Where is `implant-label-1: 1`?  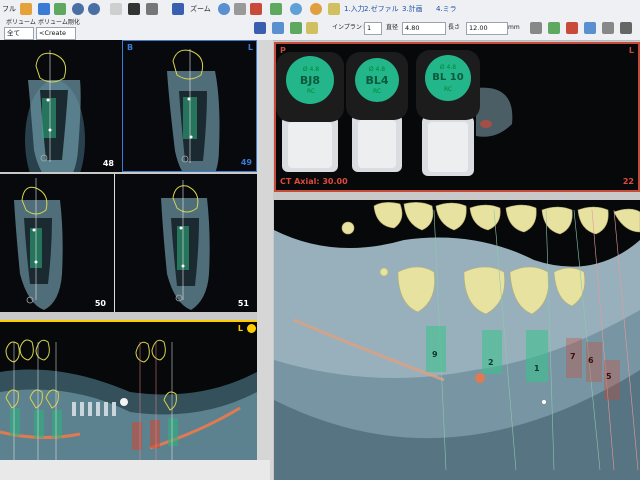 implant-label-1: 1 is located at coordinates (537, 368).